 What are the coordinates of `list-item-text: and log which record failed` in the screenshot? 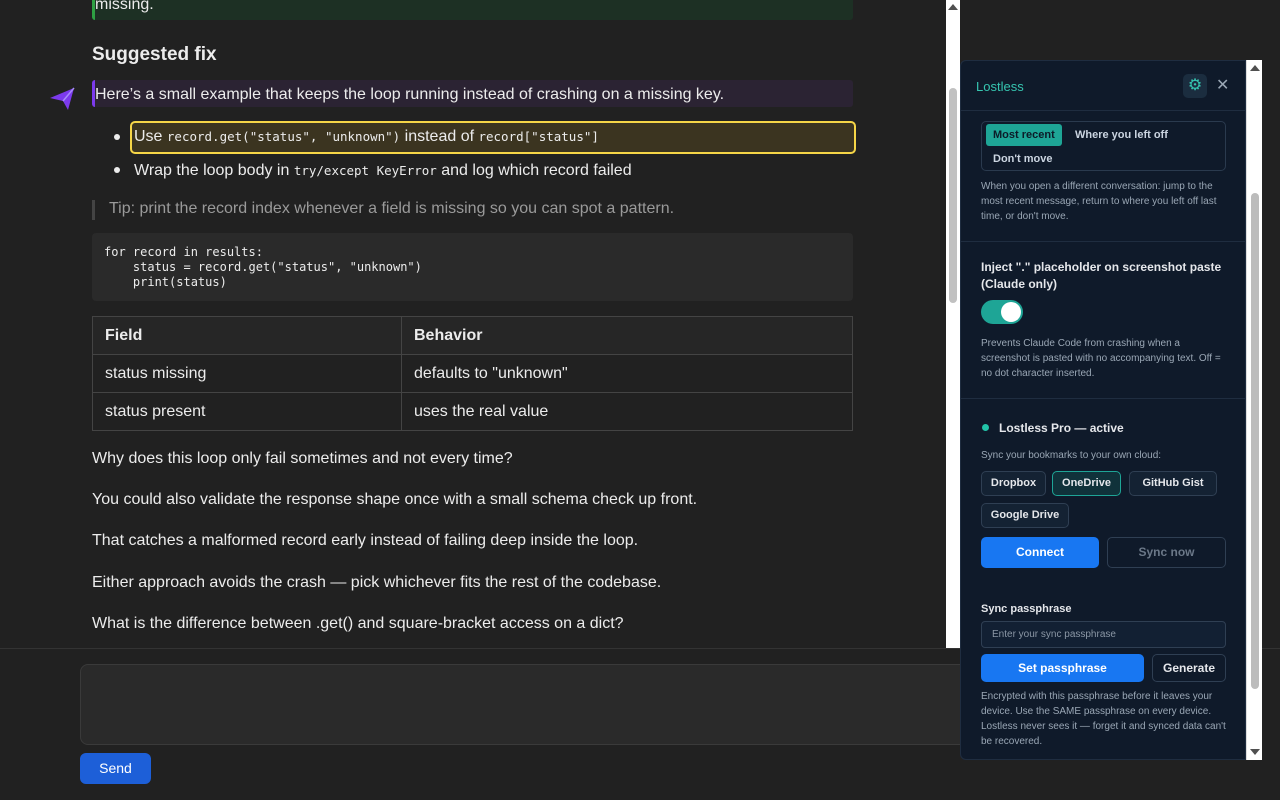 It's located at (534, 170).